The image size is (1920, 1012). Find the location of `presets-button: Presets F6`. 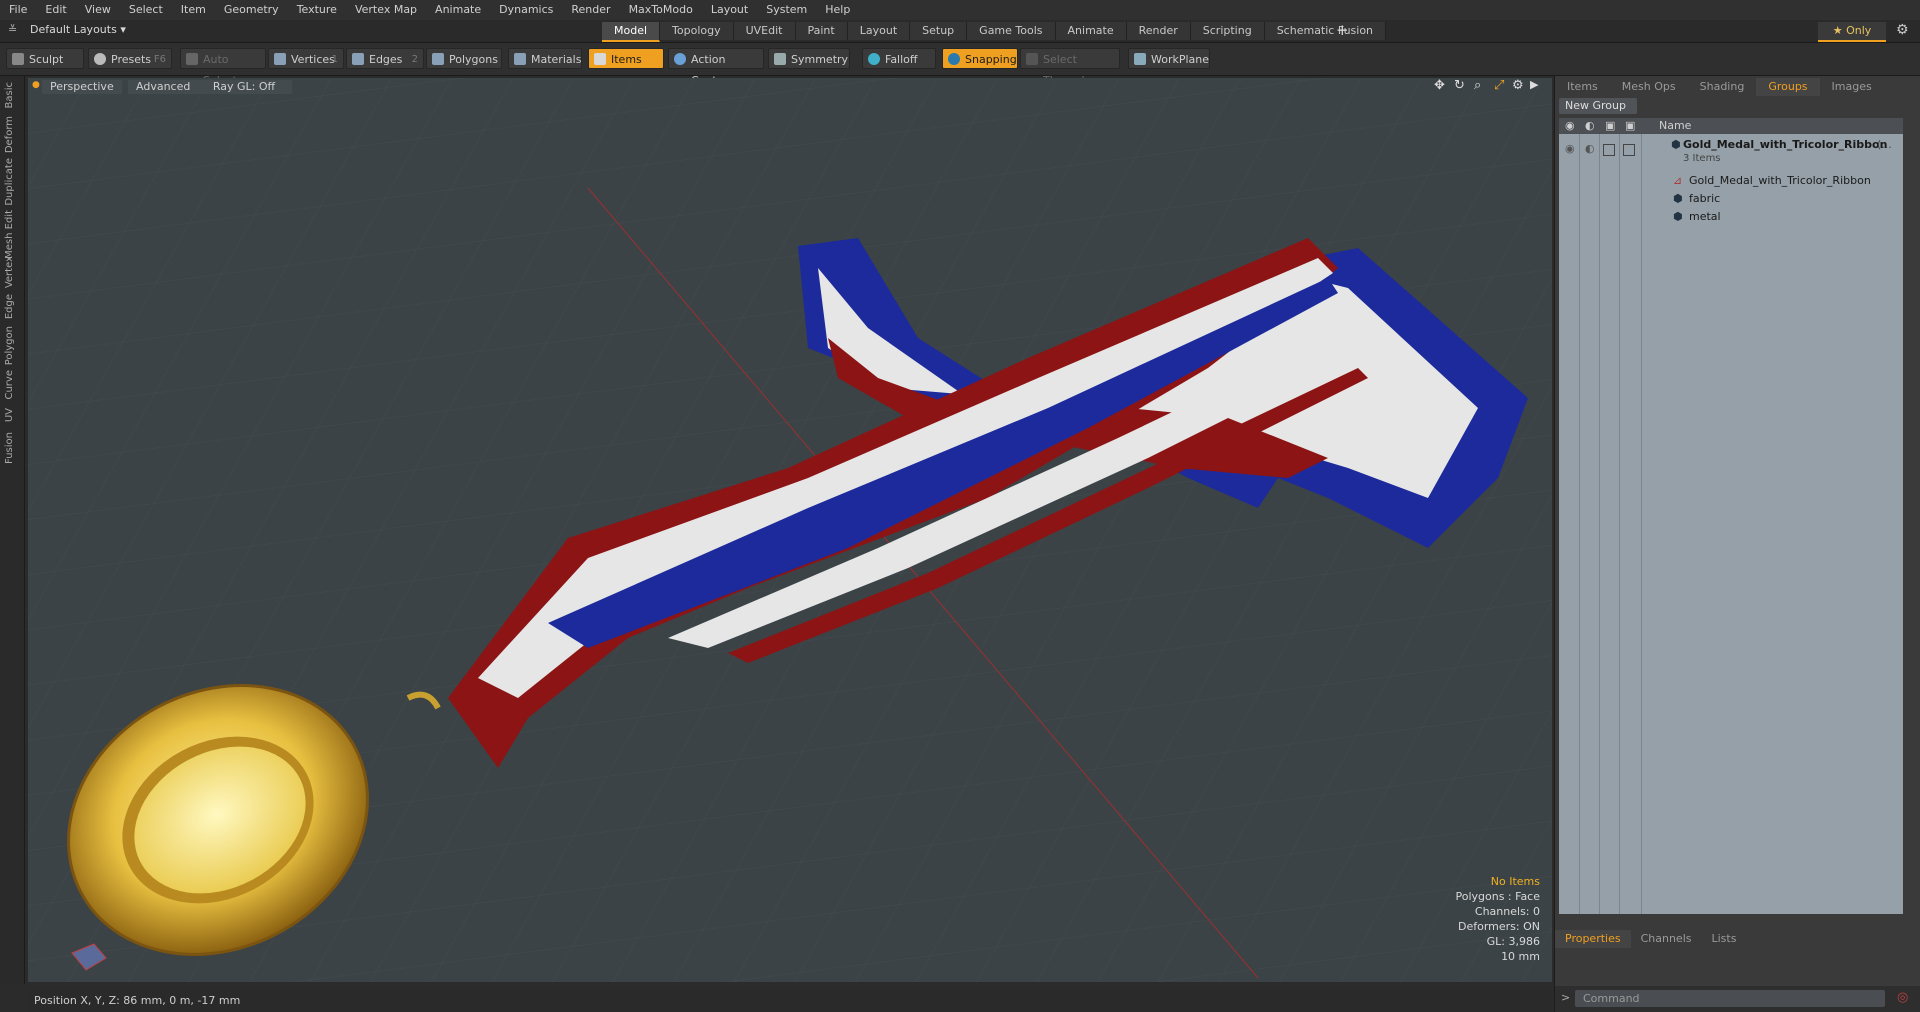

presets-button: Presets F6 is located at coordinates (130, 58).